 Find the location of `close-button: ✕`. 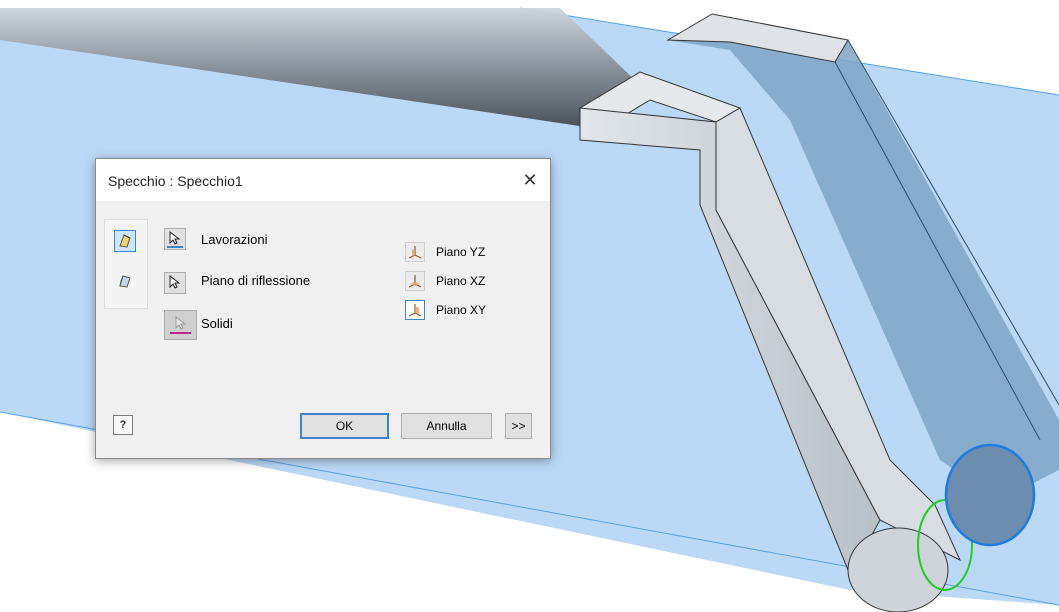

close-button: ✕ is located at coordinates (530, 180).